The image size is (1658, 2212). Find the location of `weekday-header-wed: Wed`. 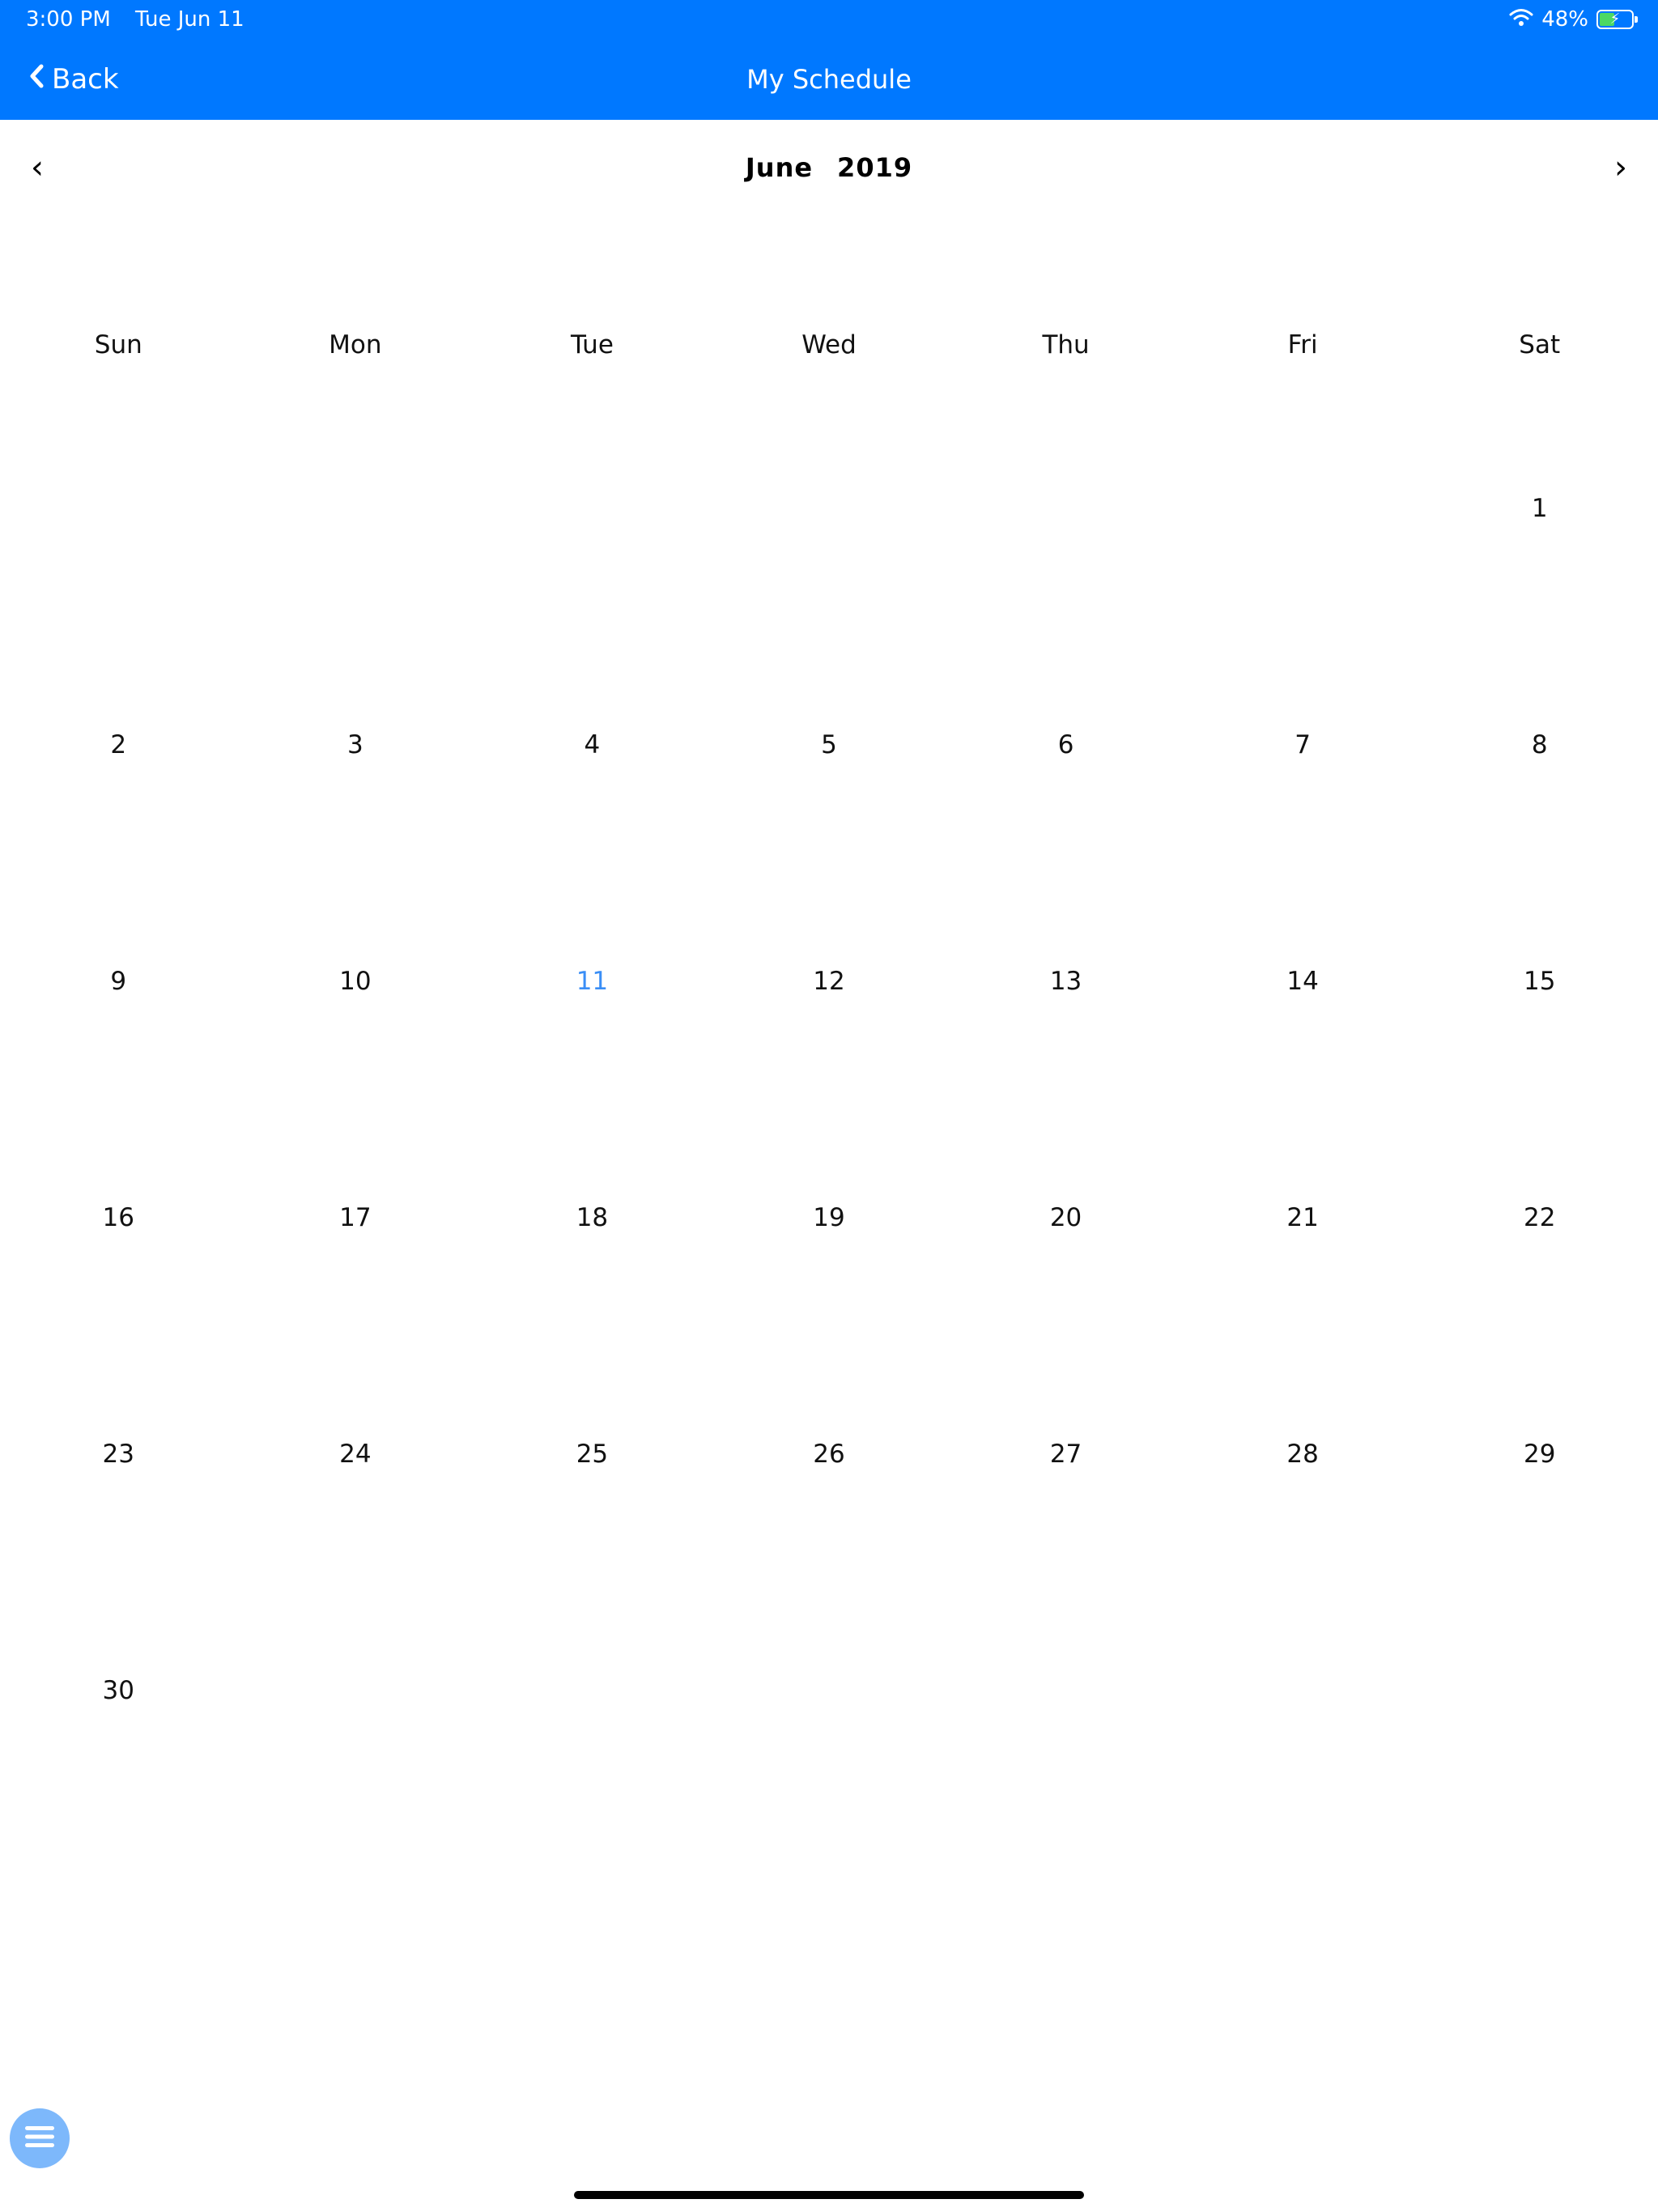

weekday-header-wed: Wed is located at coordinates (829, 345).